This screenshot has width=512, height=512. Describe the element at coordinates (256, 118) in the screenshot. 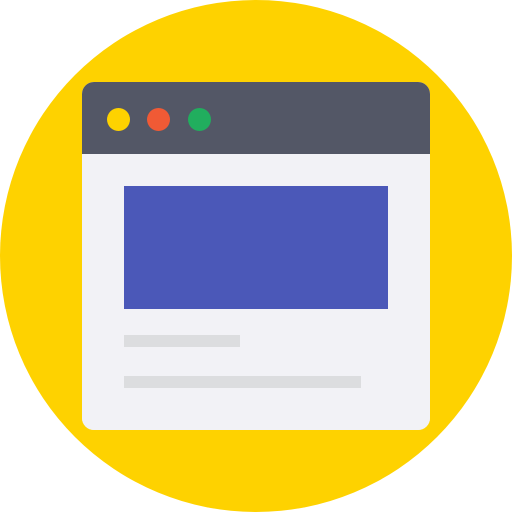

I see `title-bar` at that location.